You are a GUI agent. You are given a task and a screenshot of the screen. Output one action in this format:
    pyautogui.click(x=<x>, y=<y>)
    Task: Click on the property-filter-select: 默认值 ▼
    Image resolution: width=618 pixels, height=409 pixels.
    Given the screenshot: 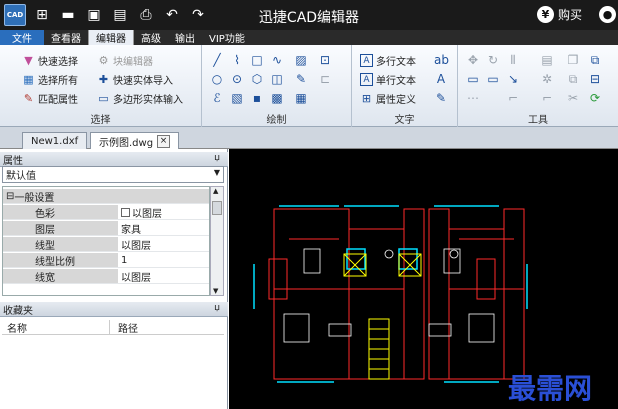 What is the action you would take?
    pyautogui.click(x=113, y=174)
    